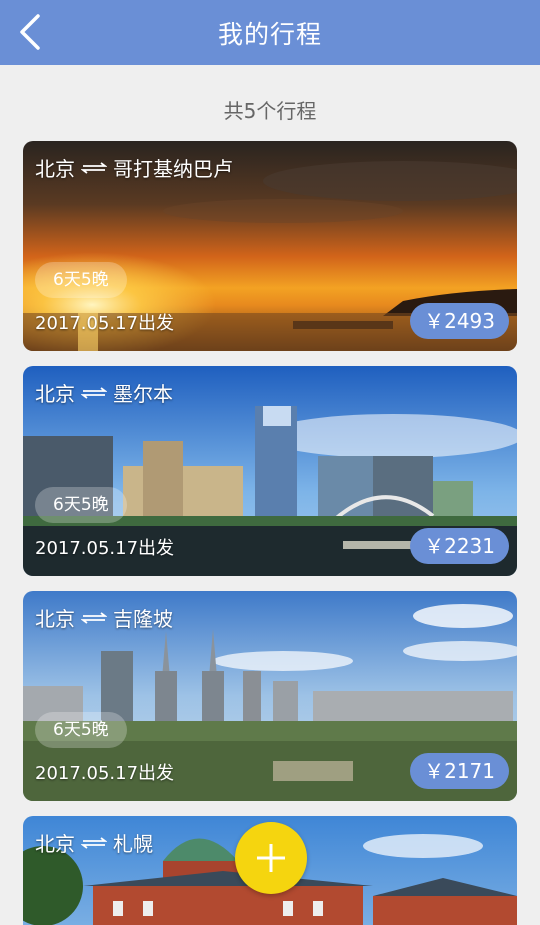  What do you see at coordinates (133, 844) in the screenshot?
I see `route-destination: 札幌` at bounding box center [133, 844].